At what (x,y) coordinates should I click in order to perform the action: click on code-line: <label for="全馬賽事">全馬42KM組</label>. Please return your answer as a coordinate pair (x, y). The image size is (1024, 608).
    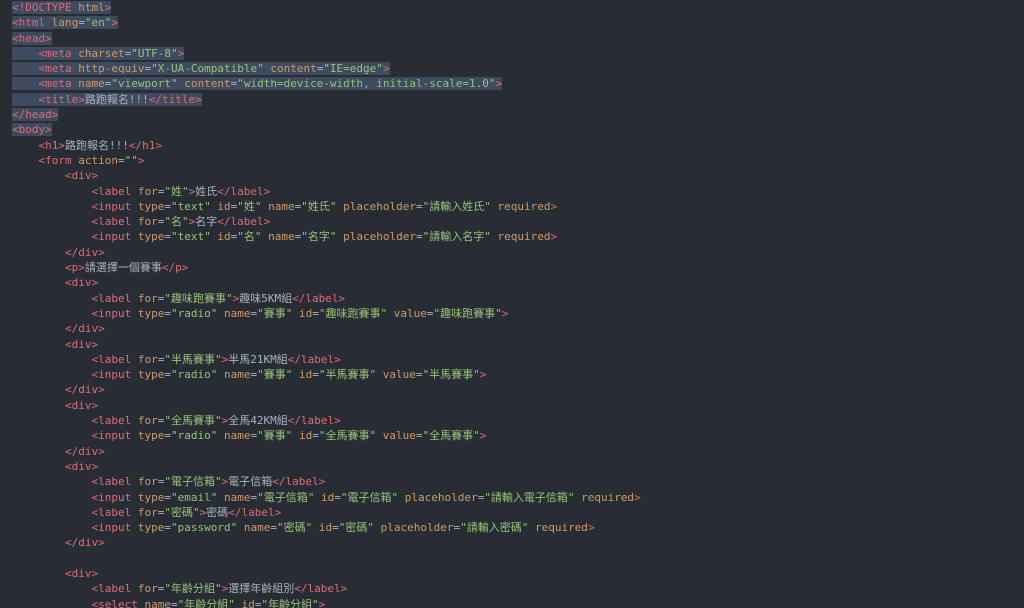
    Looking at the image, I should click on (512, 420).